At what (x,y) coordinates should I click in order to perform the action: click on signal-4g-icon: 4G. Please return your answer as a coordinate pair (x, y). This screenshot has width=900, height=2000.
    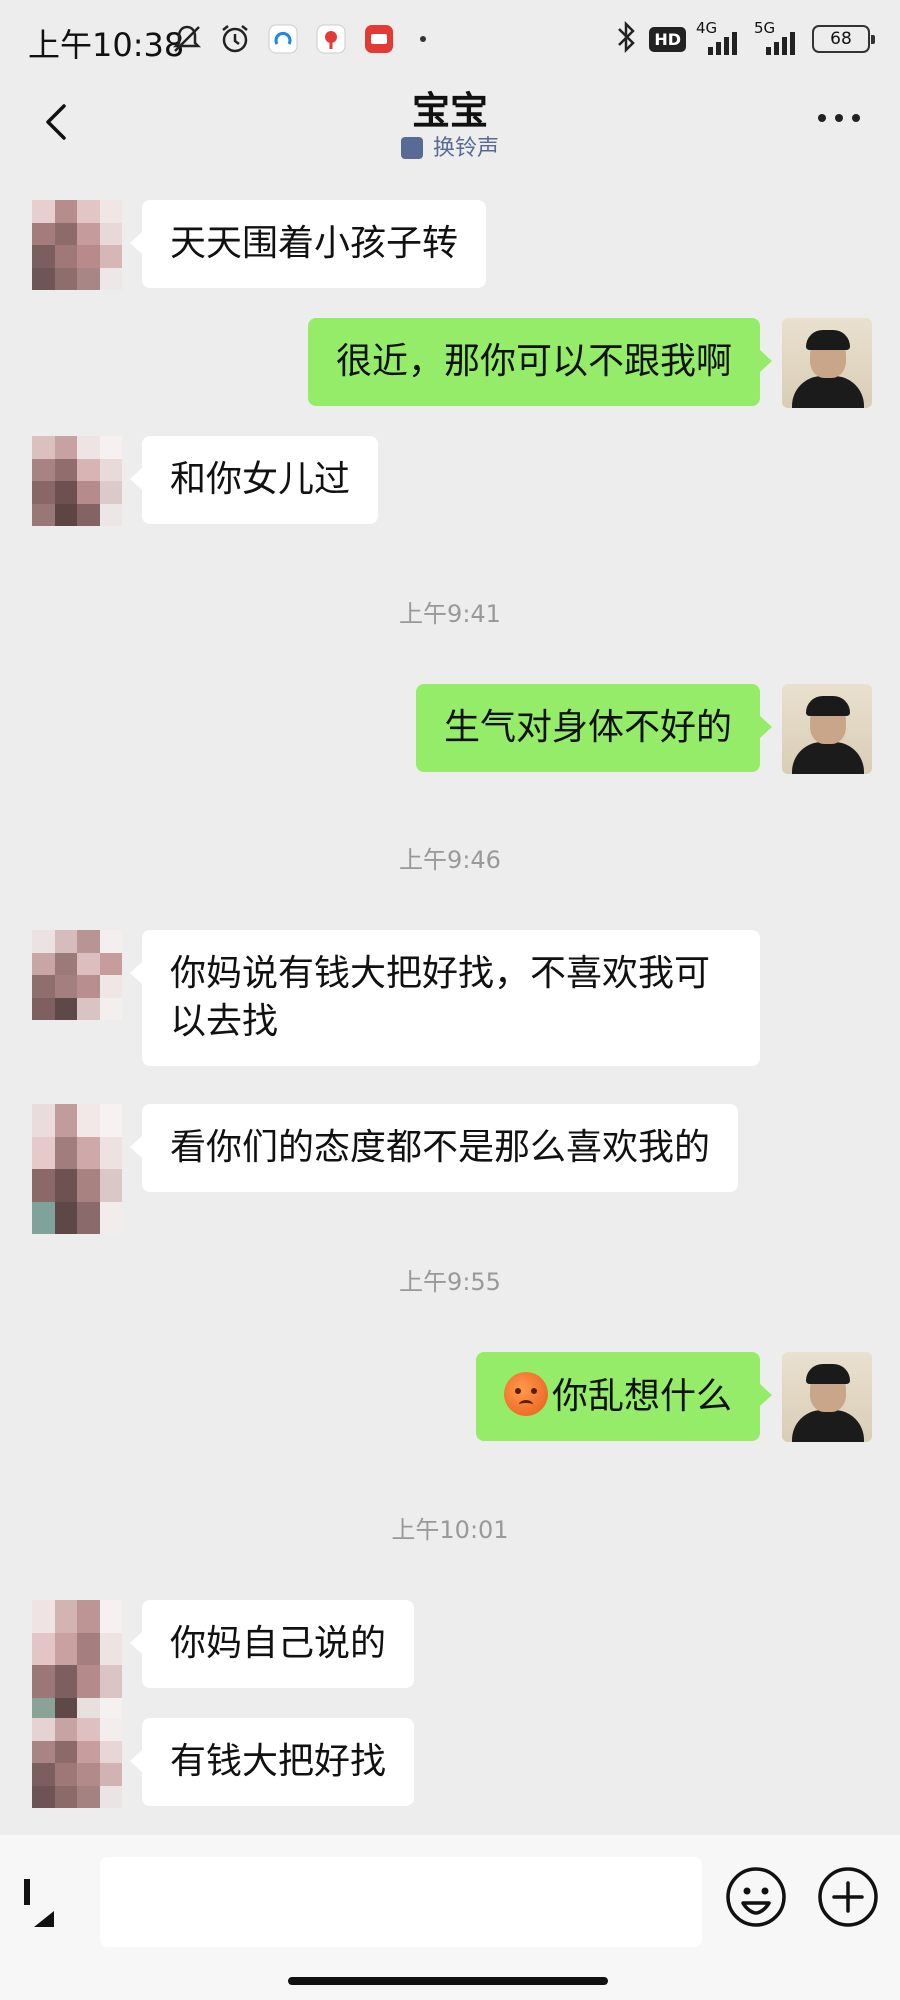
    Looking at the image, I should click on (720, 39).